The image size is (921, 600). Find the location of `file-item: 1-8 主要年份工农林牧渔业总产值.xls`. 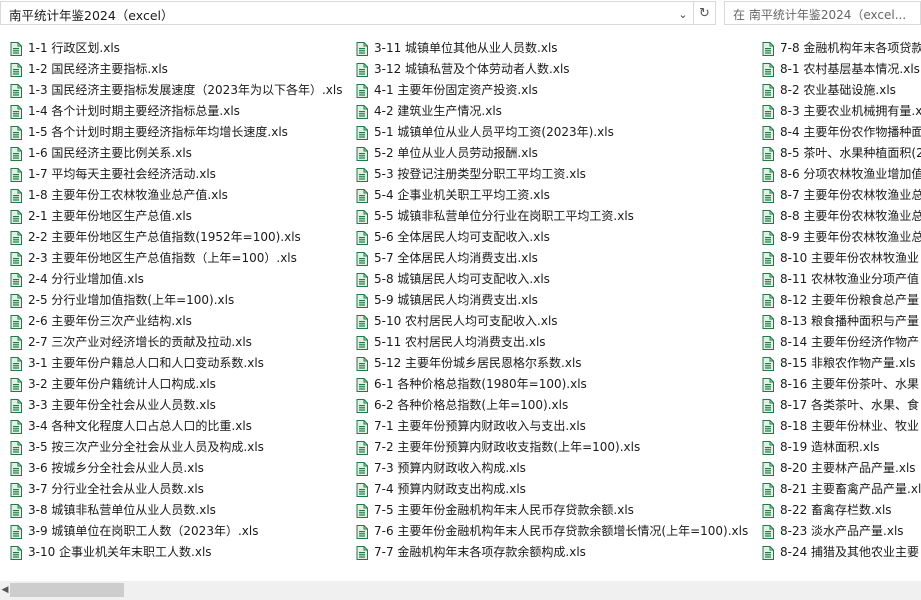

file-item: 1-8 主要年份工农林牧渔业总产值.xls is located at coordinates (180, 195).